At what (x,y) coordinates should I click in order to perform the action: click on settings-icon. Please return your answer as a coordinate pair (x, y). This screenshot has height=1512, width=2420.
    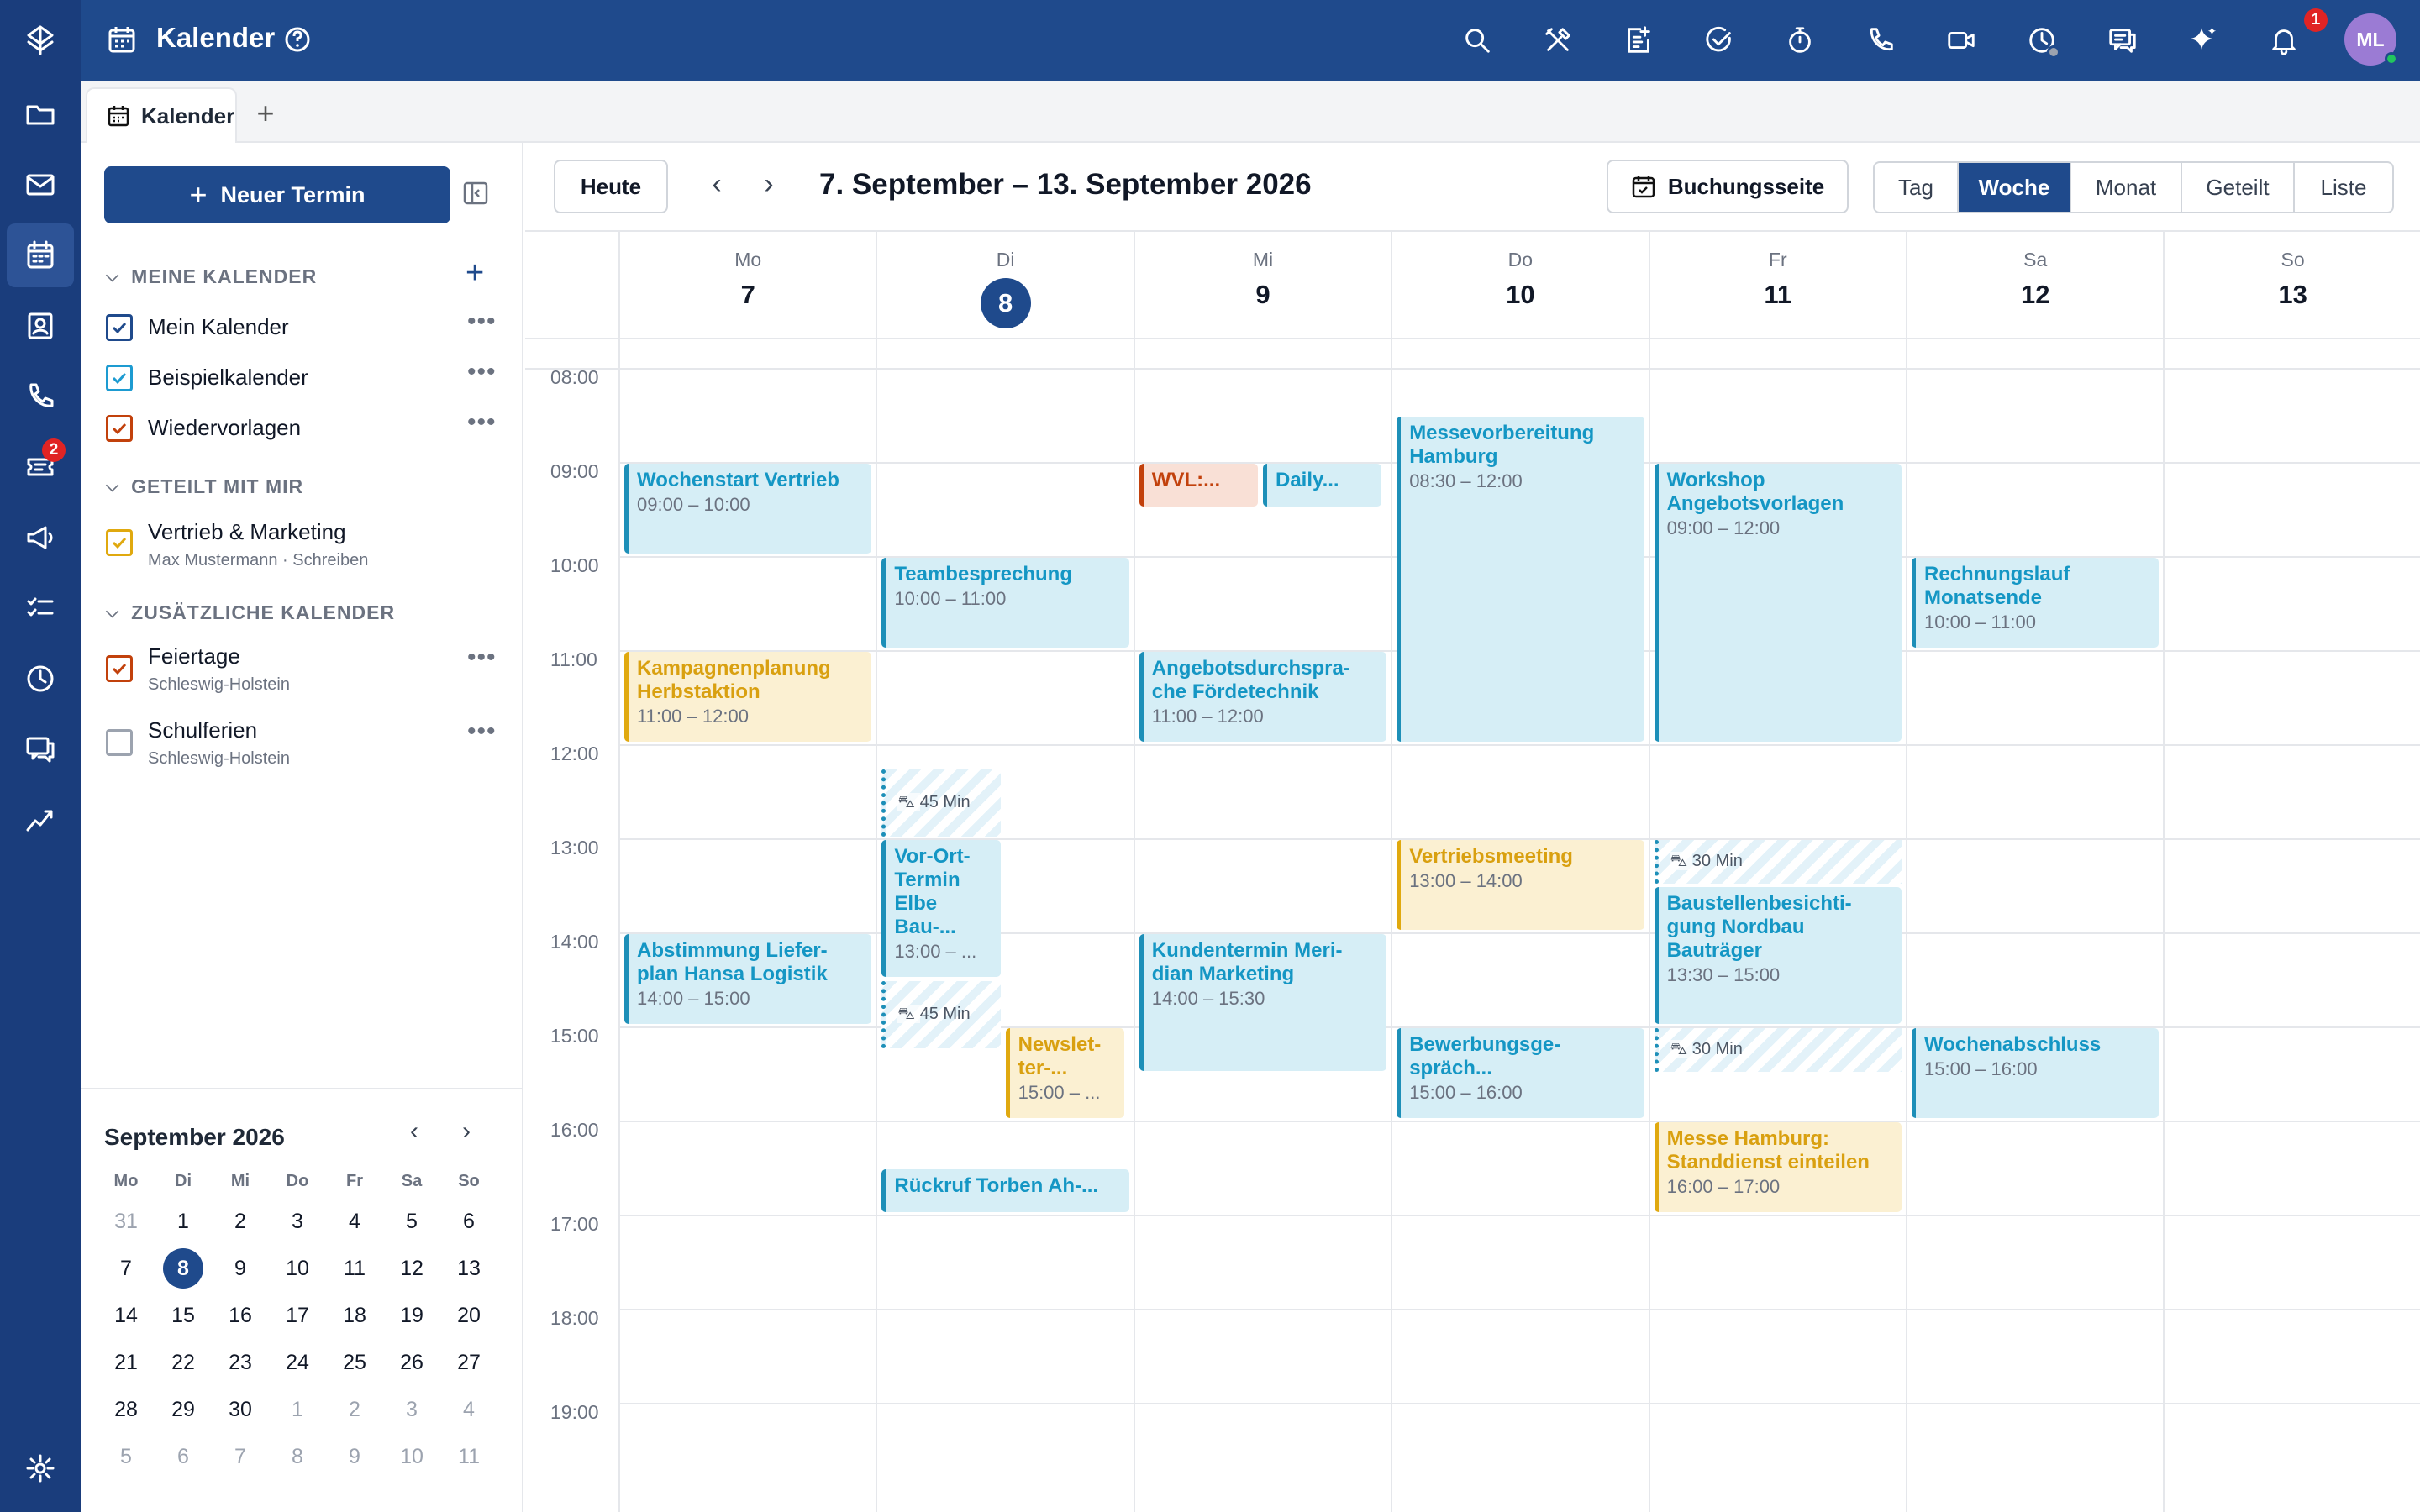
    Looking at the image, I should click on (40, 1468).